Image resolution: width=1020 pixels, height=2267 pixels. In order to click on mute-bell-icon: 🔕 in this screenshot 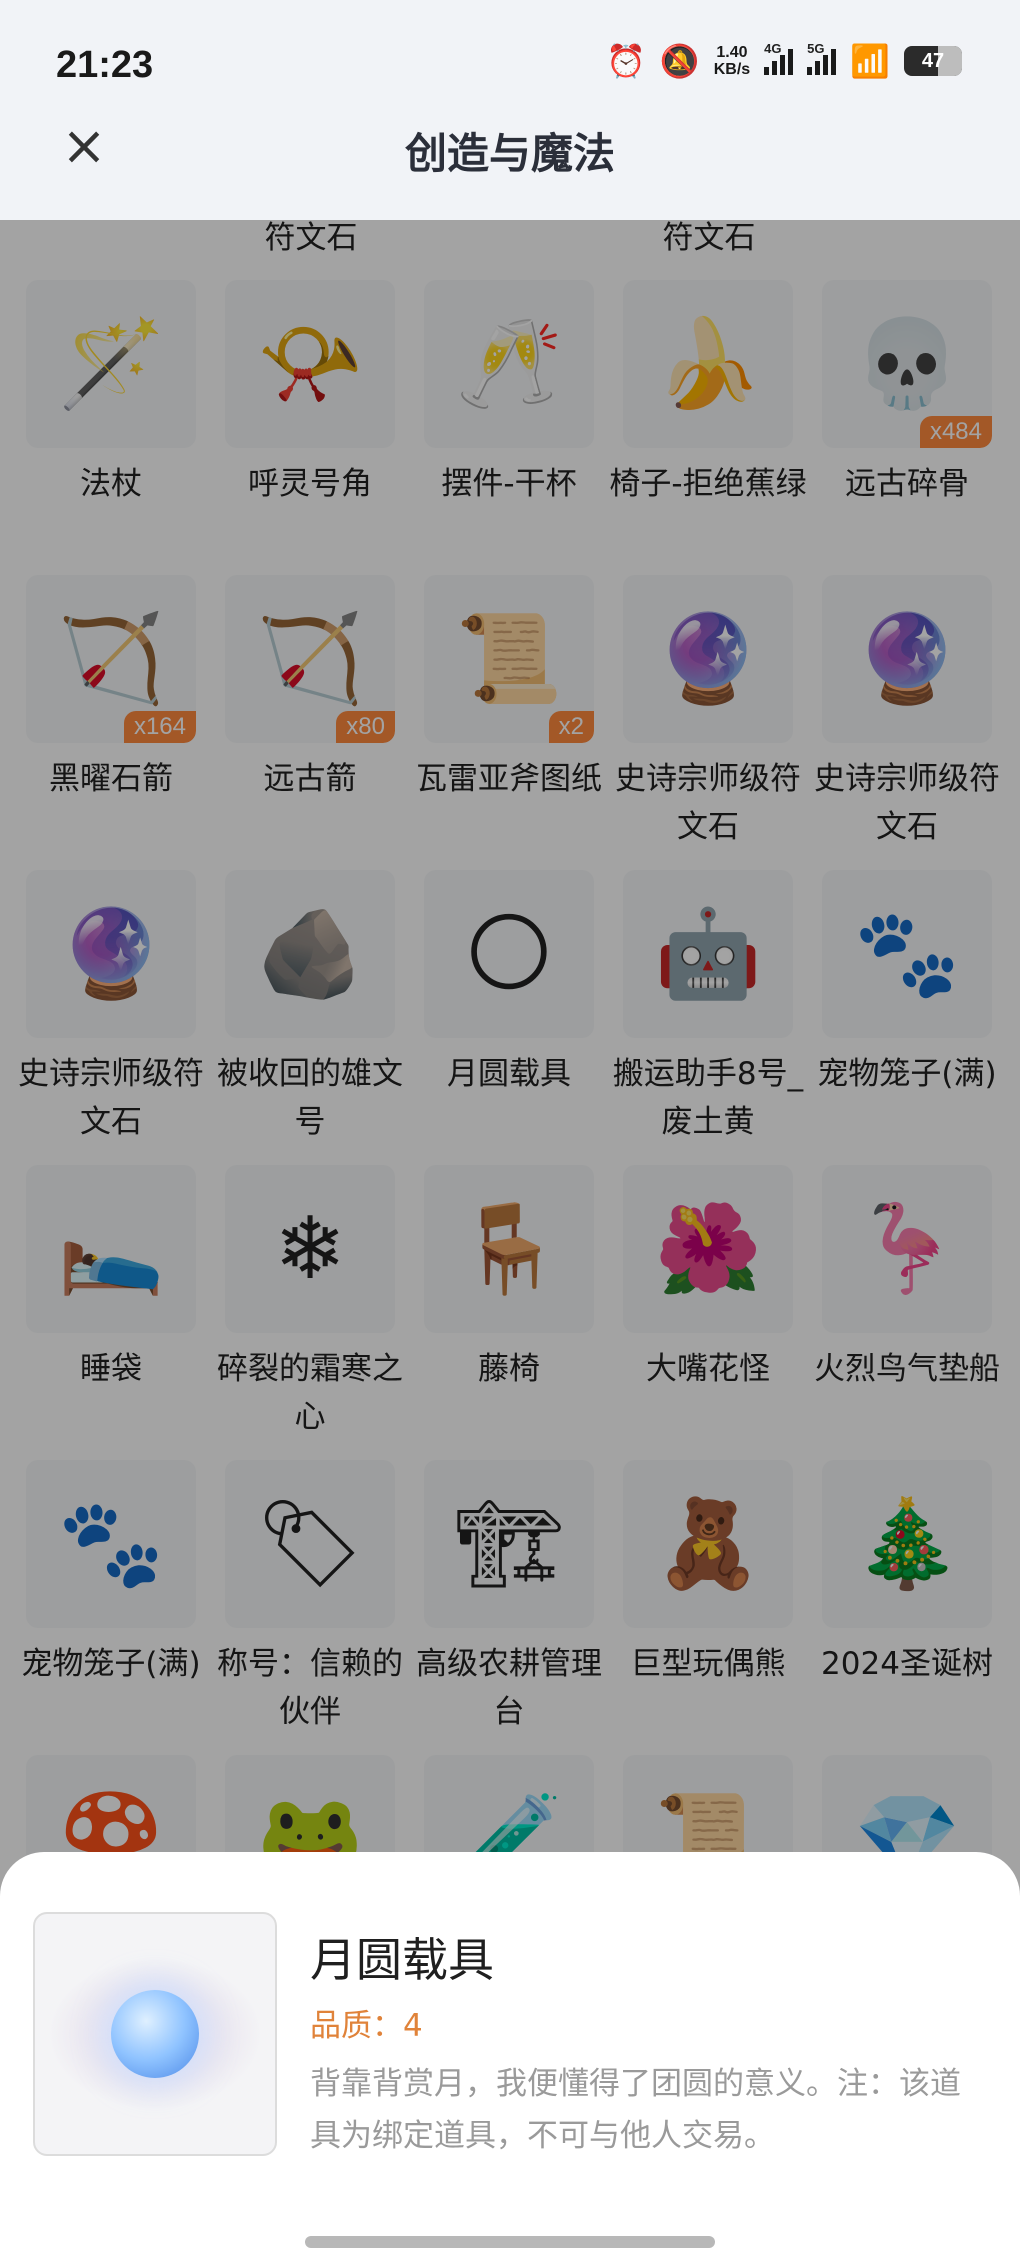, I will do `click(679, 61)`.